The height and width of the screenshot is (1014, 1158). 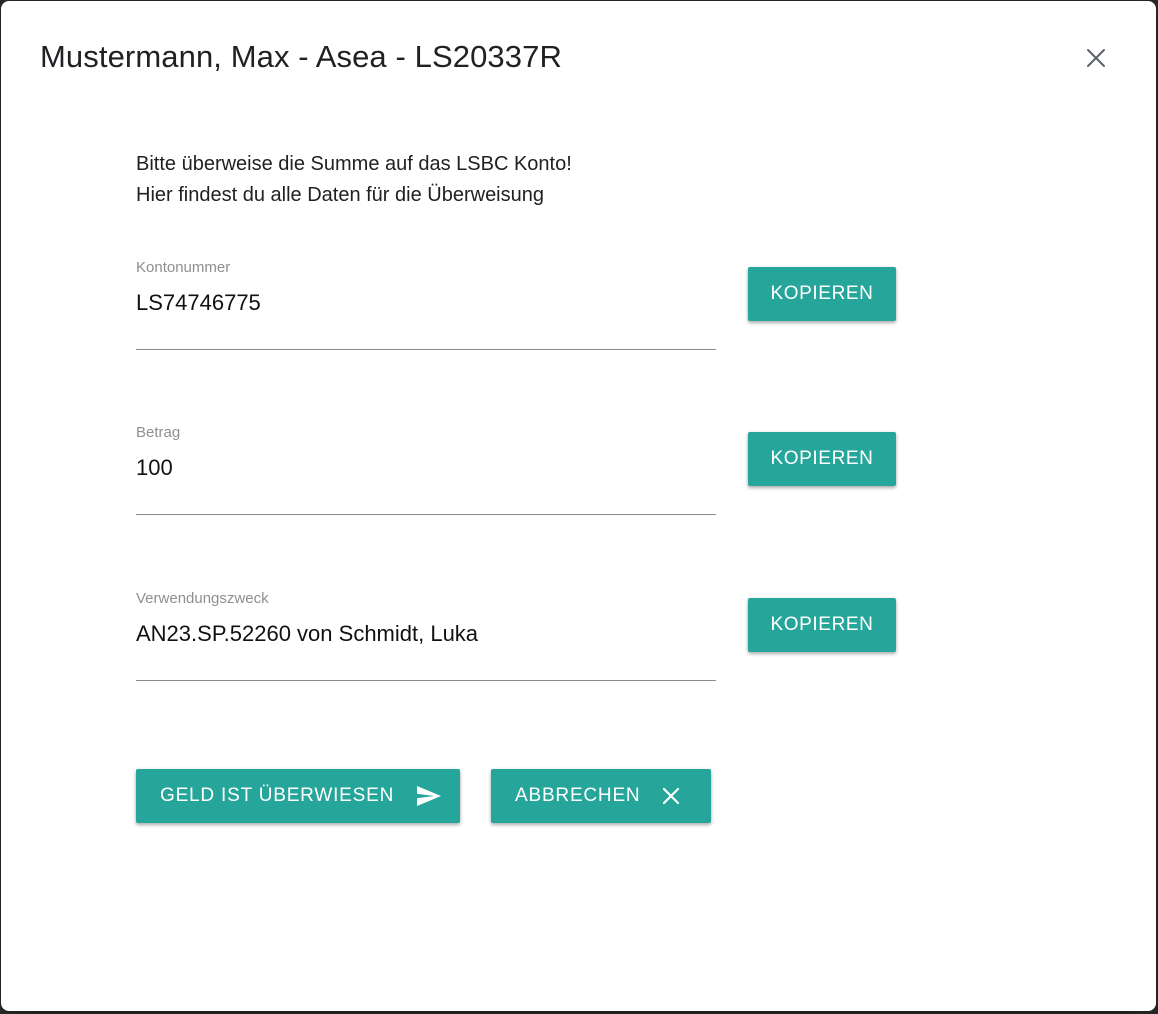 I want to click on betrag-label: Betrag, so click(x=158, y=432).